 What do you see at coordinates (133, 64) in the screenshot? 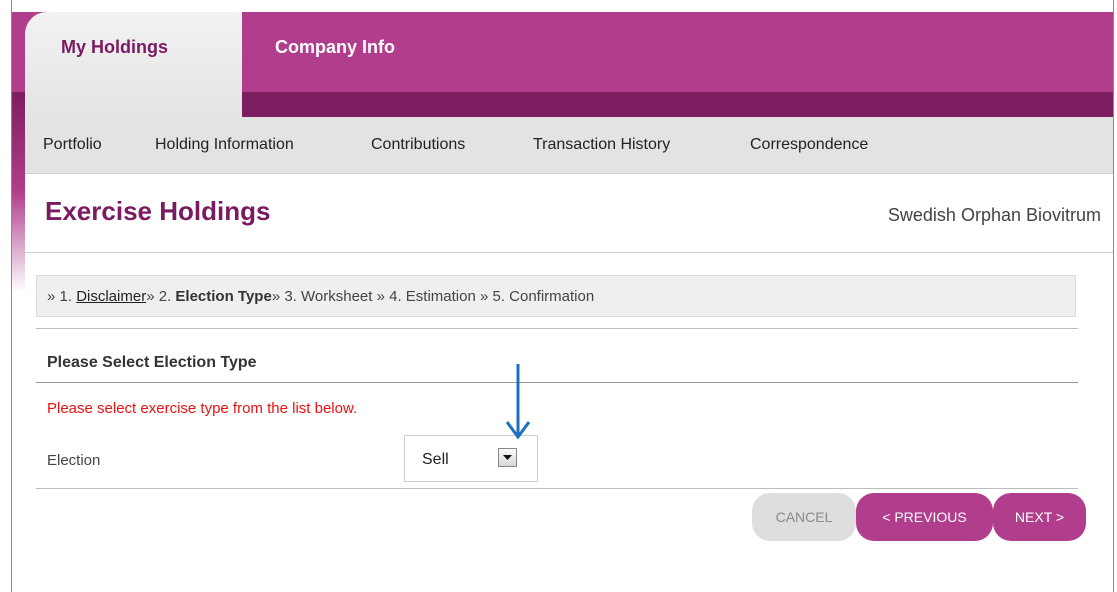
I see `tab-my-holdings: My Holdings` at bounding box center [133, 64].